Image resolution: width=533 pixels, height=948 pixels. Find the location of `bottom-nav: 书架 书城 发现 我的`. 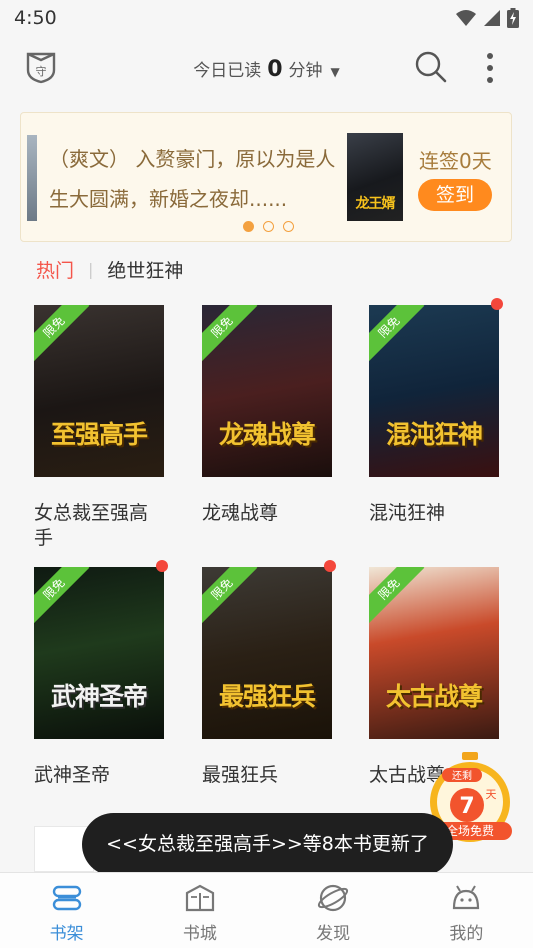

bottom-nav: 书架 书城 发现 我的 is located at coordinates (266, 910).